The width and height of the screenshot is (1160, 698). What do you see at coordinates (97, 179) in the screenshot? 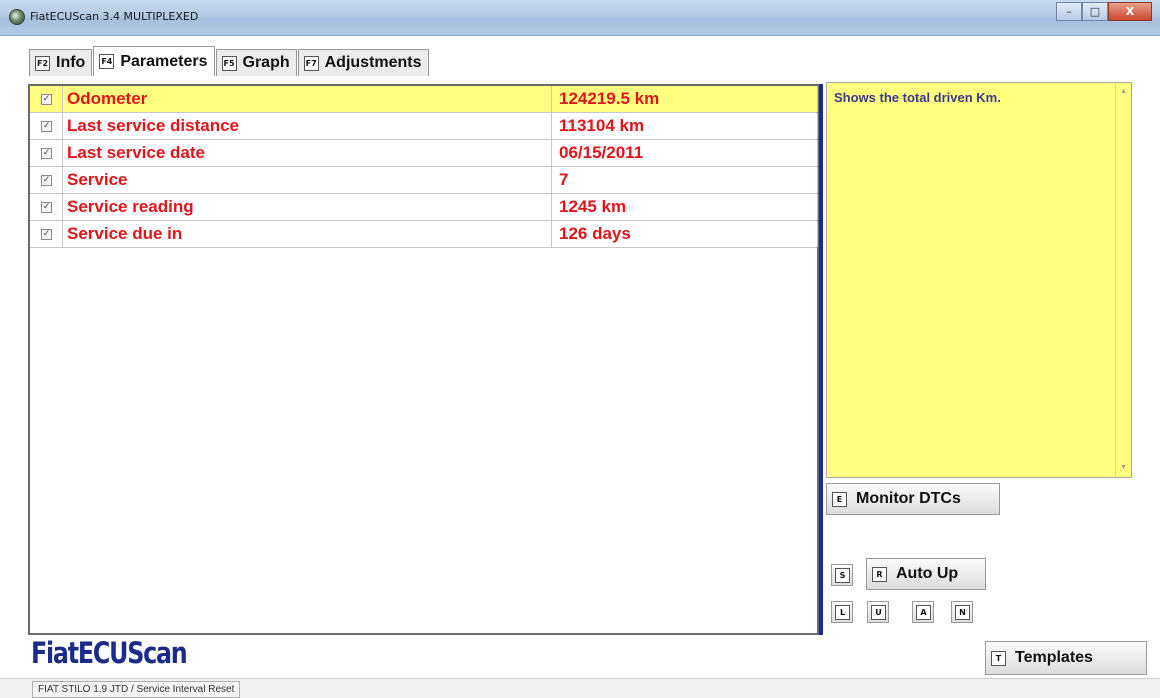
I see `parameter-name: Service` at bounding box center [97, 179].